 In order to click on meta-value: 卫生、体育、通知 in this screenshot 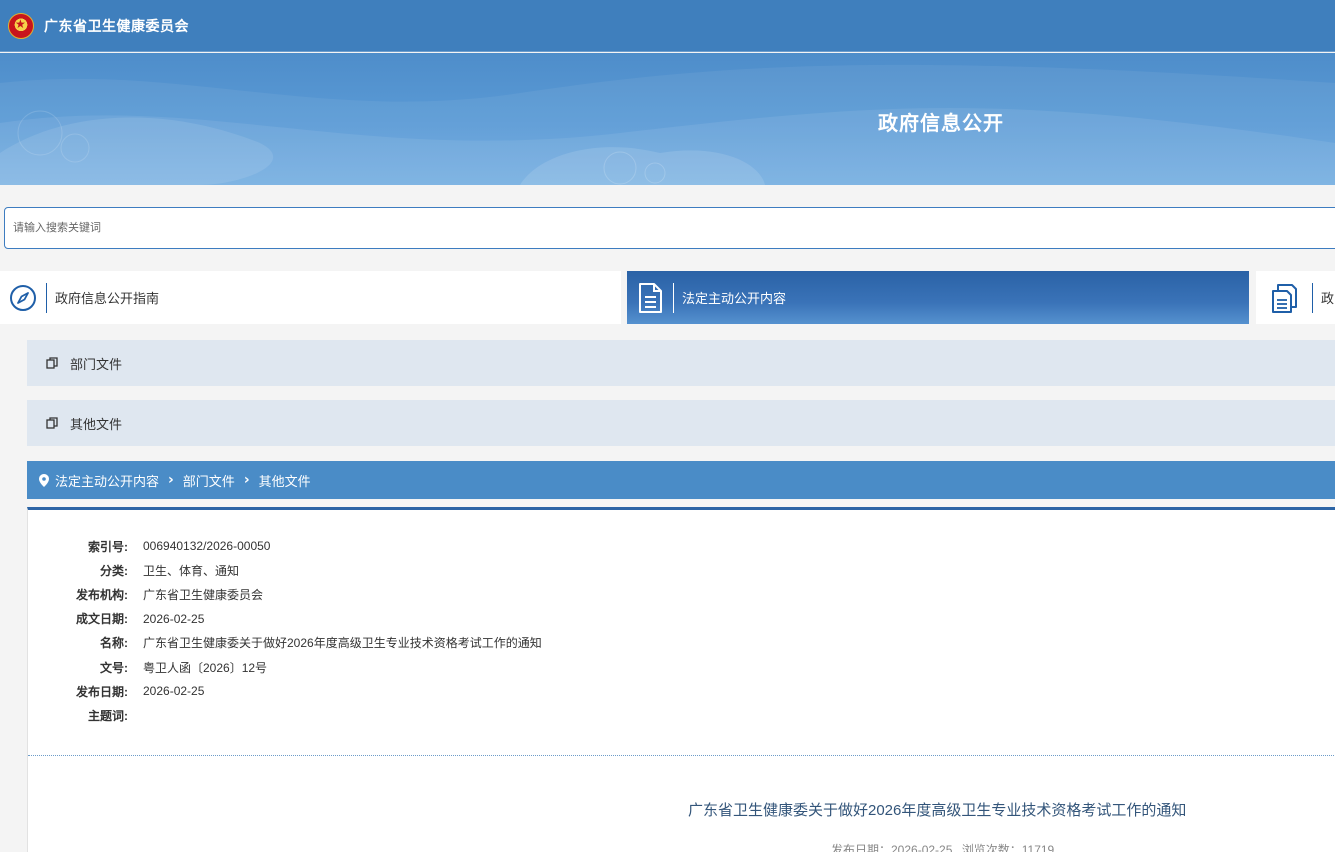, I will do `click(191, 570)`.